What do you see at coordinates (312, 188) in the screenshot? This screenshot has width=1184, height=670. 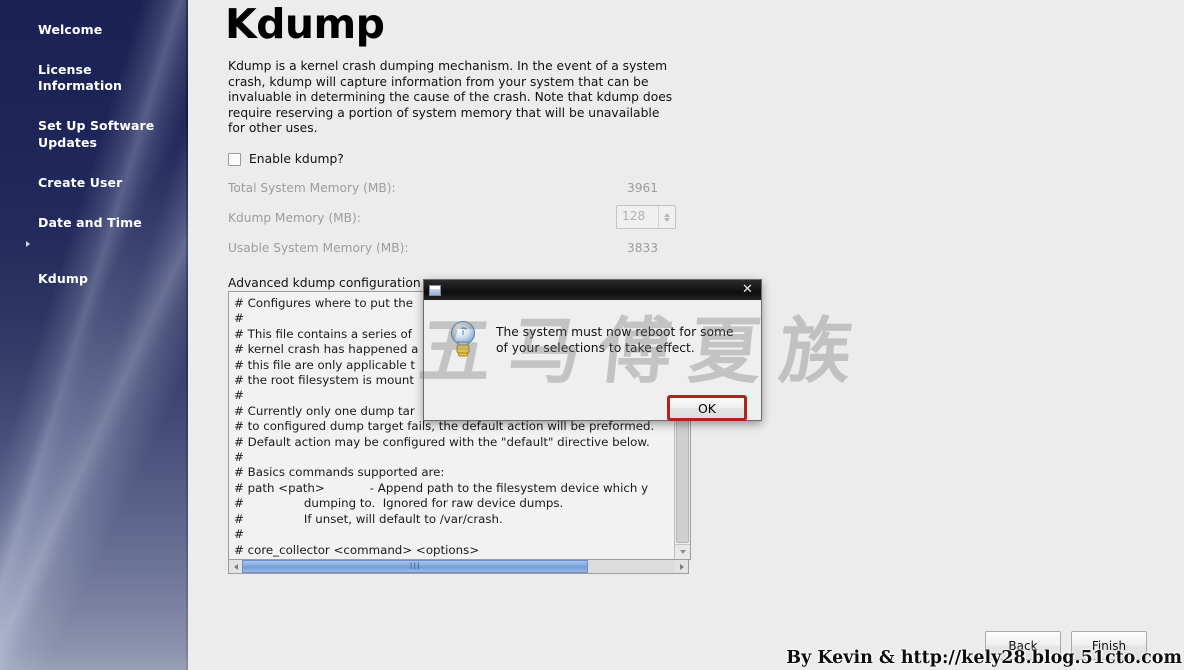 I see `total-system-memory-label: Total System Memory (MB):` at bounding box center [312, 188].